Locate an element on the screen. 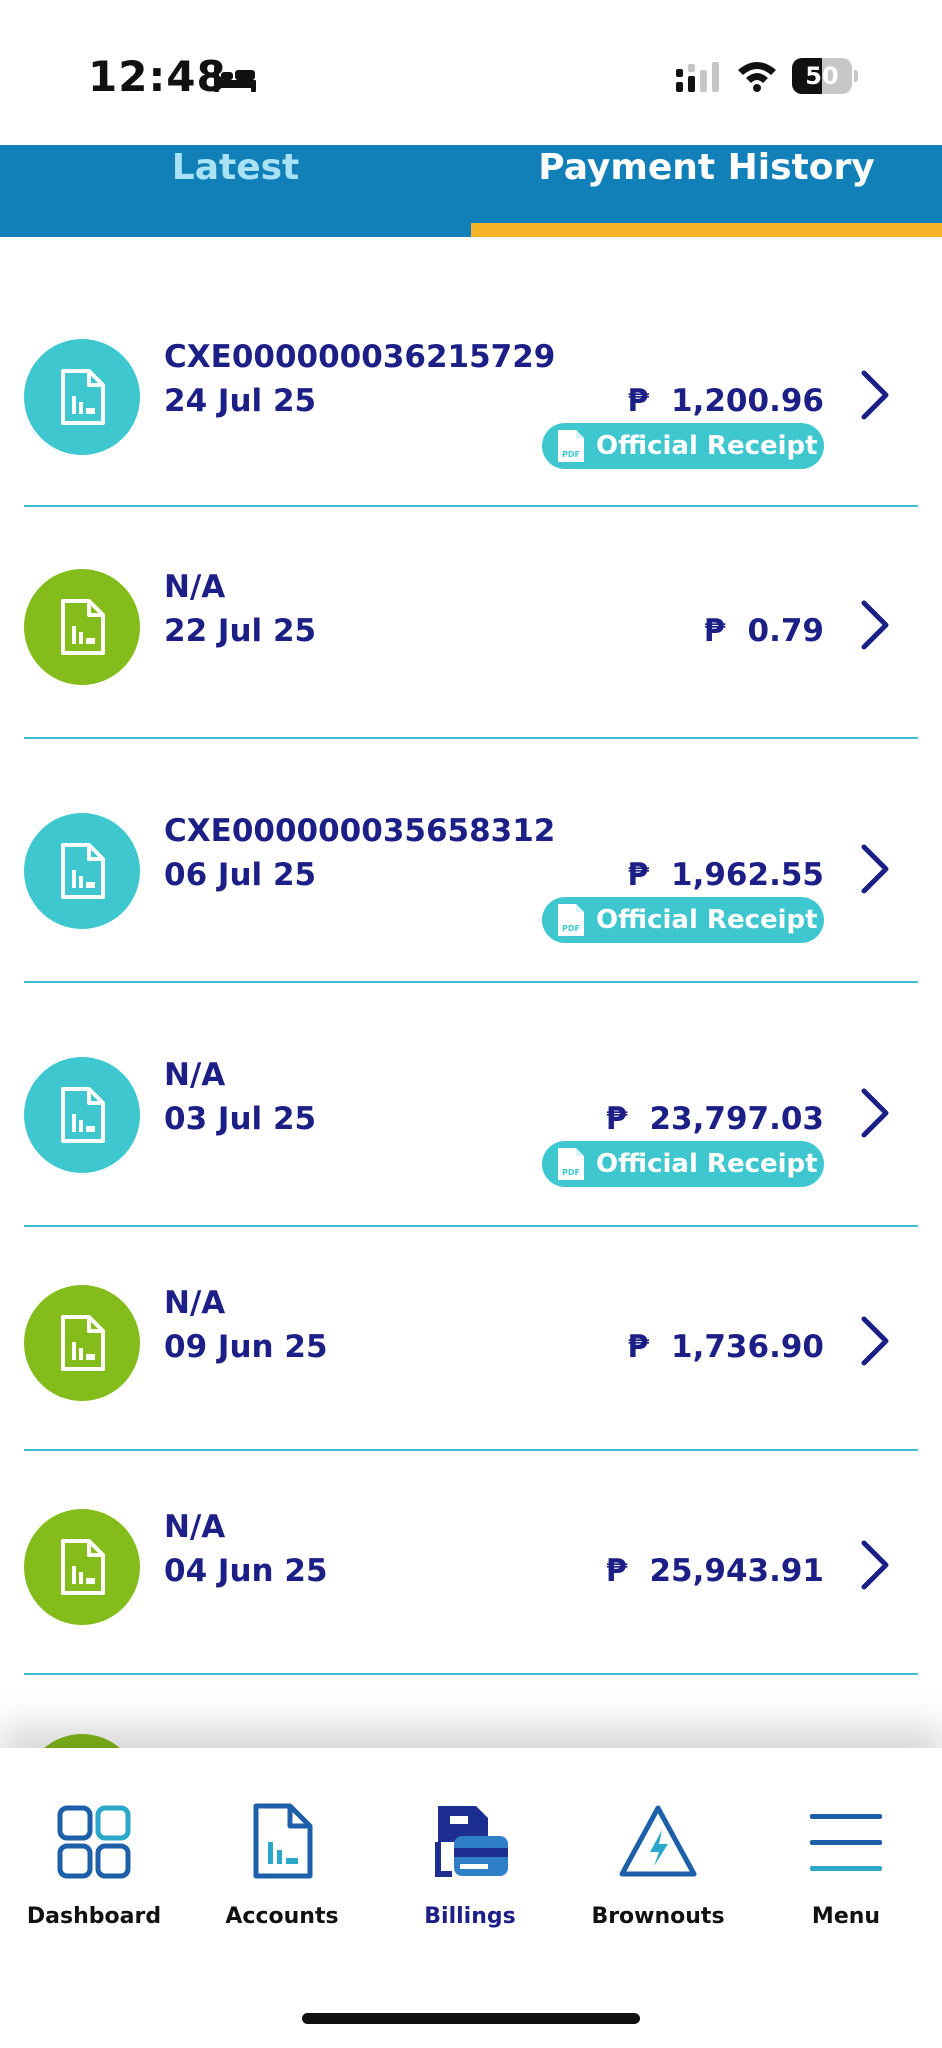 This screenshot has height=2048, width=942. billings-card-icon is located at coordinates (471, 1841).